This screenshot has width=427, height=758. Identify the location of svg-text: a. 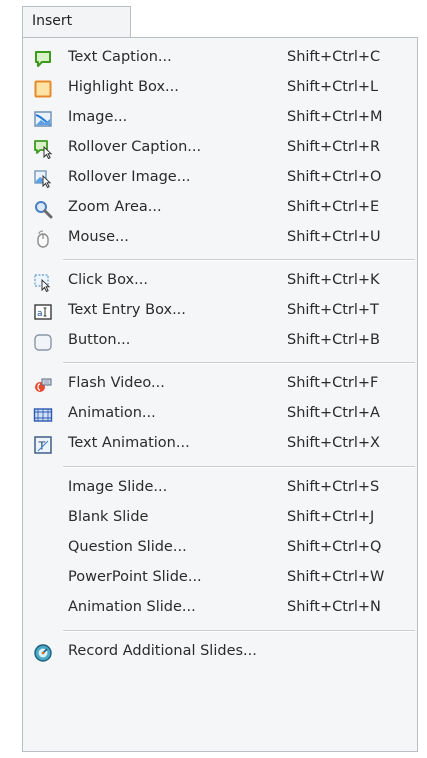
(40, 314).